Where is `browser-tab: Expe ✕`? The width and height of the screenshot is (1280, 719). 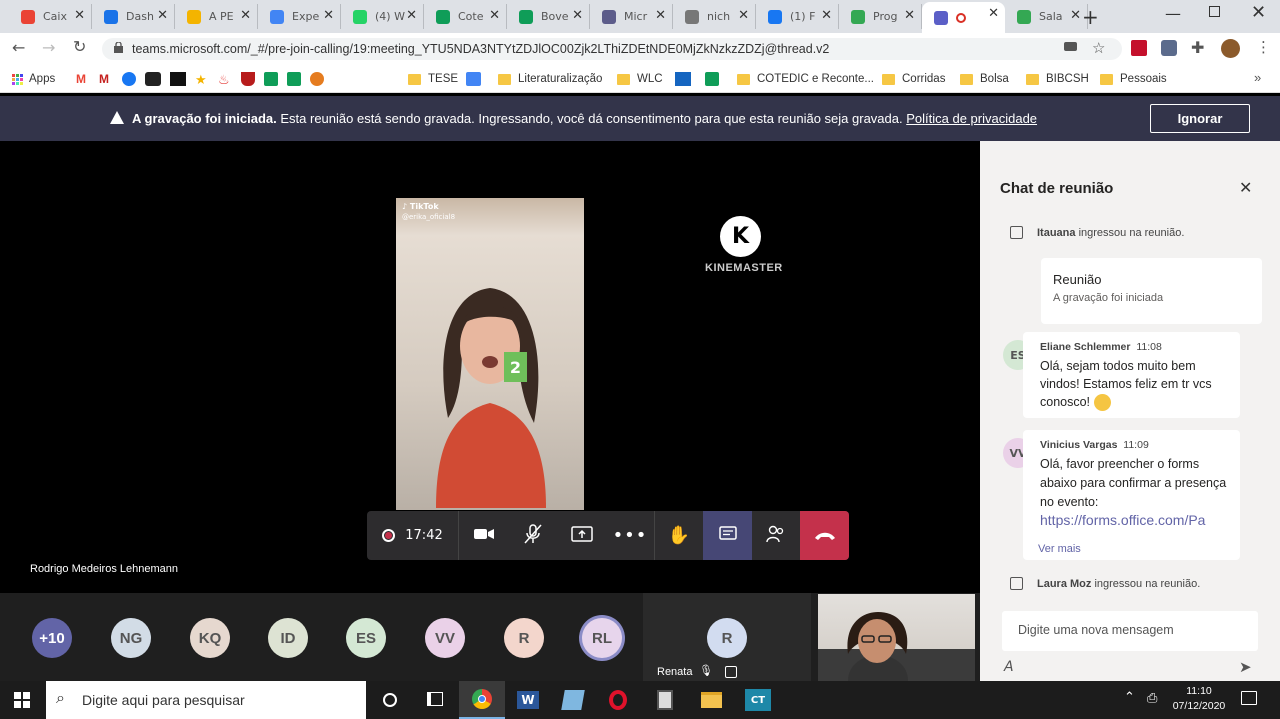 browser-tab: Expe ✕ is located at coordinates (299, 16).